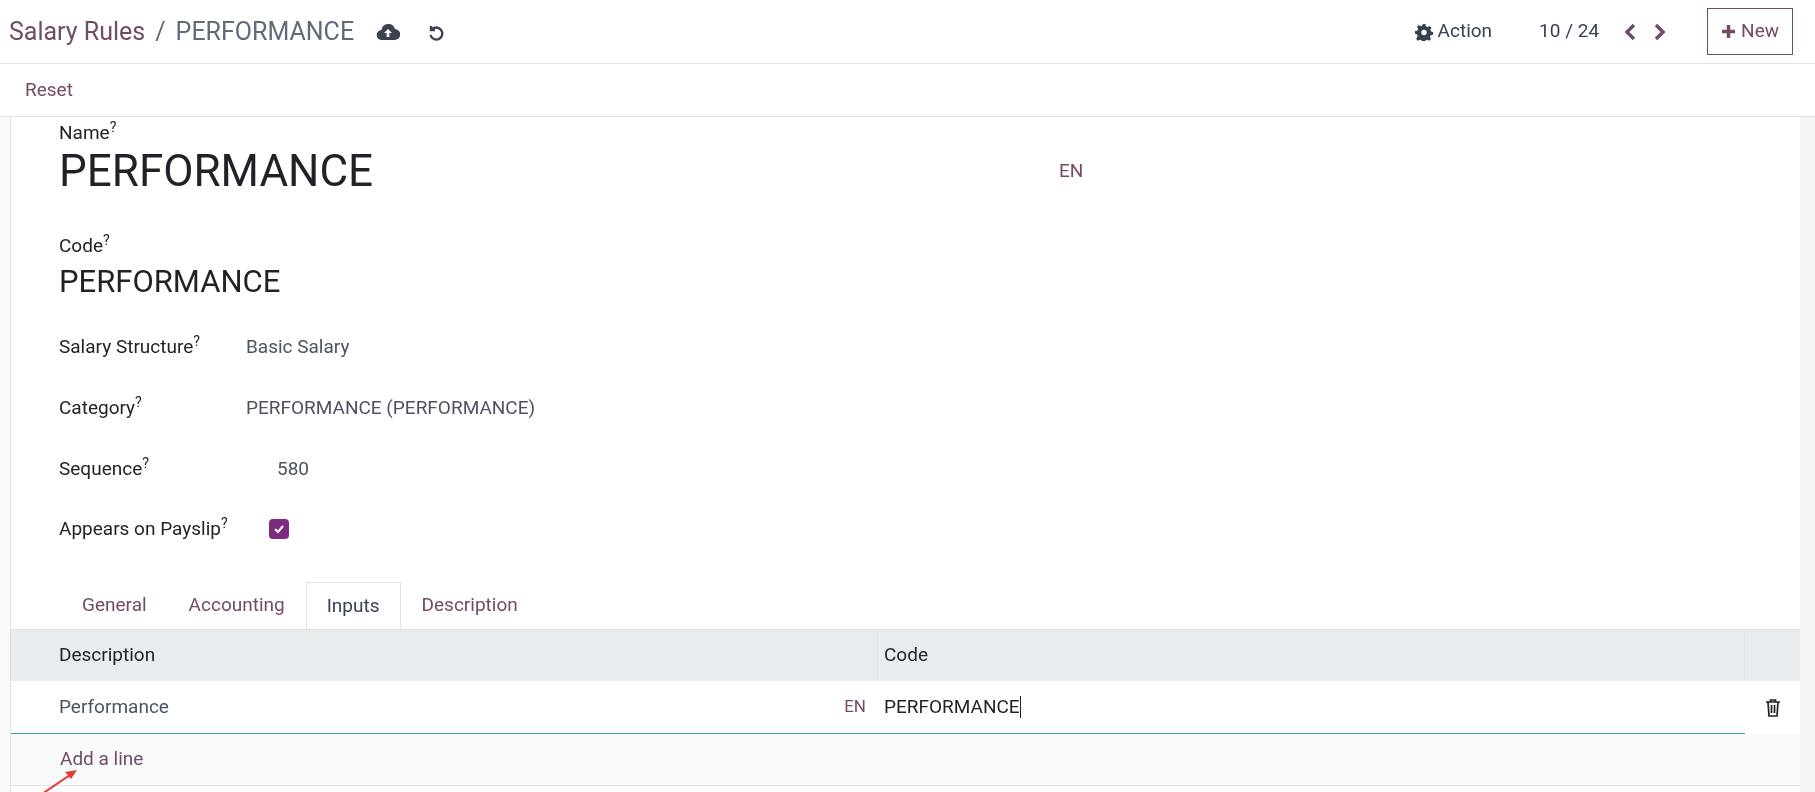 The height and width of the screenshot is (792, 1815). I want to click on checkbox, so click(279, 529).